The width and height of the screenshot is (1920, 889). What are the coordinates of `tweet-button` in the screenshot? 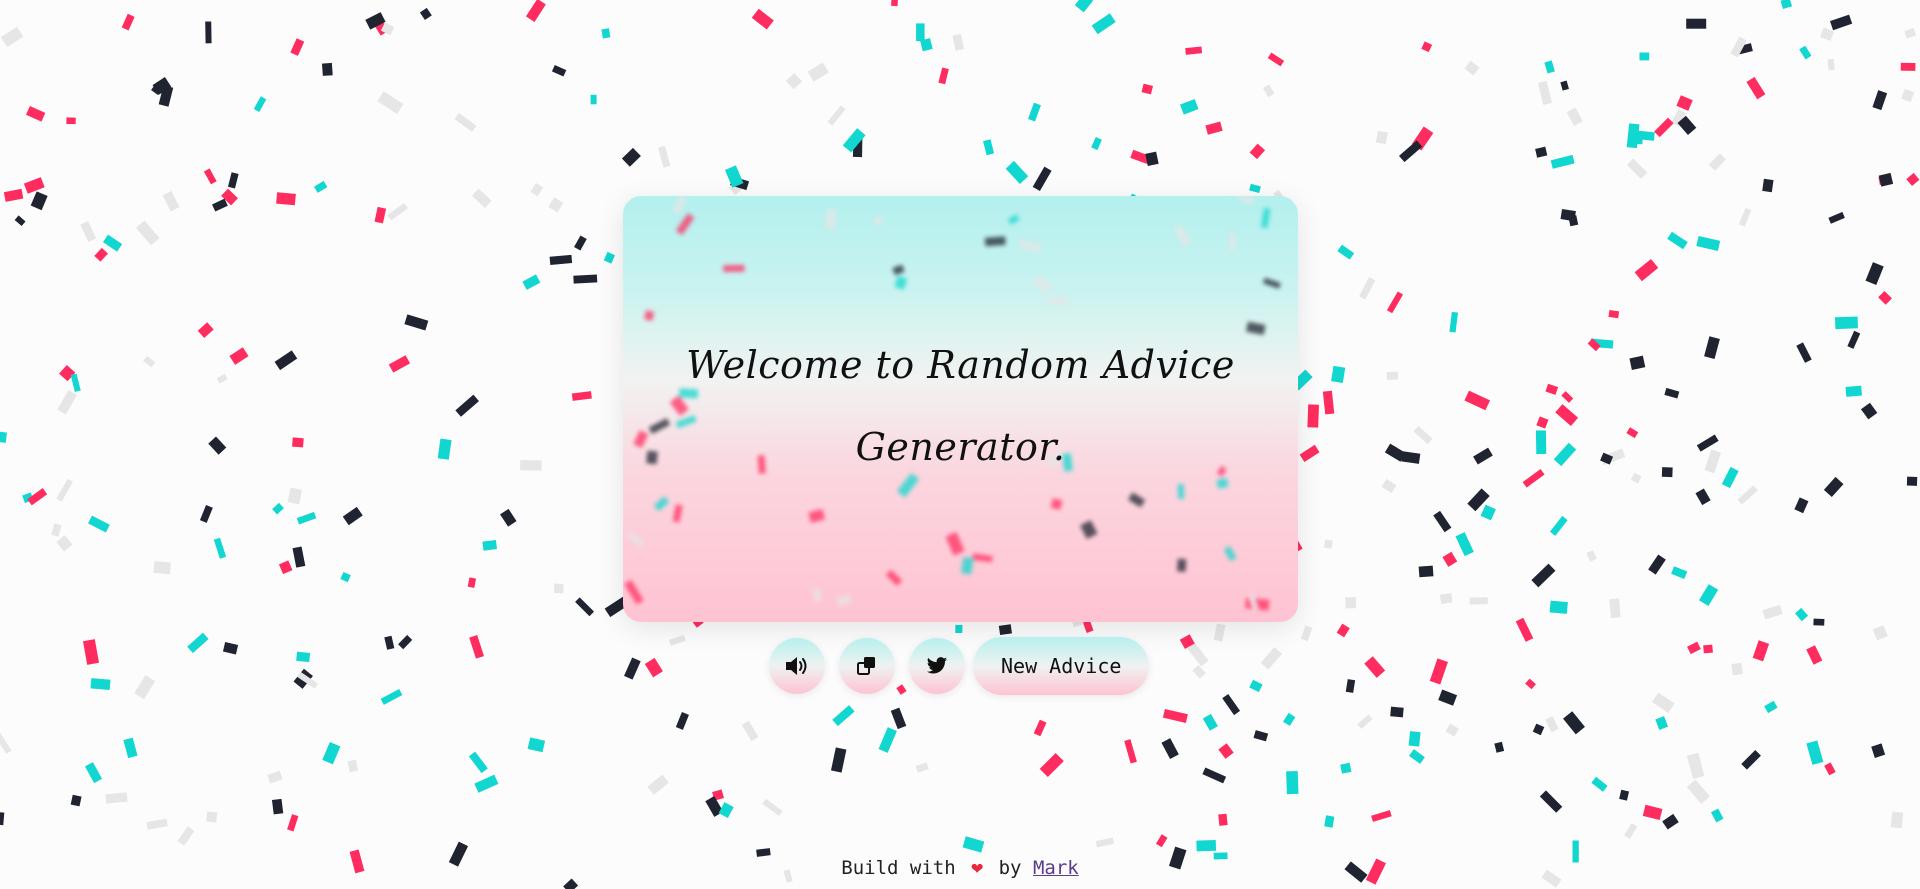 It's located at (937, 666).